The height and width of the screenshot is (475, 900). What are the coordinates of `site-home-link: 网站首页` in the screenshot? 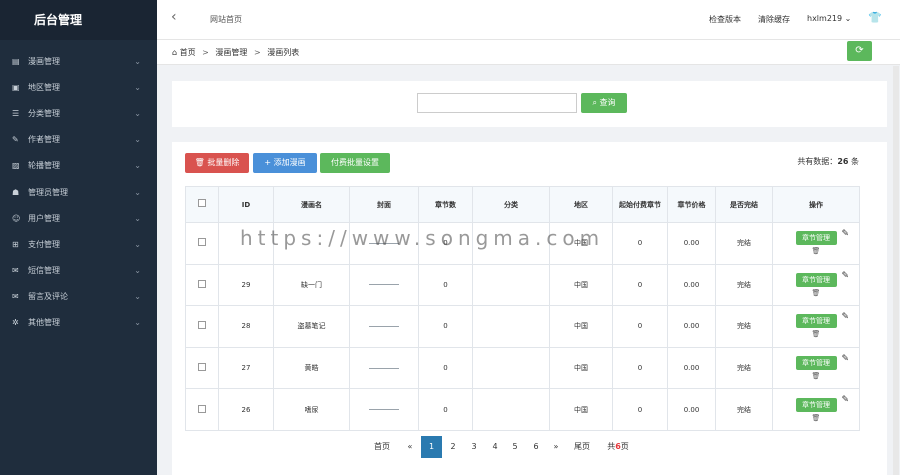 It's located at (226, 19).